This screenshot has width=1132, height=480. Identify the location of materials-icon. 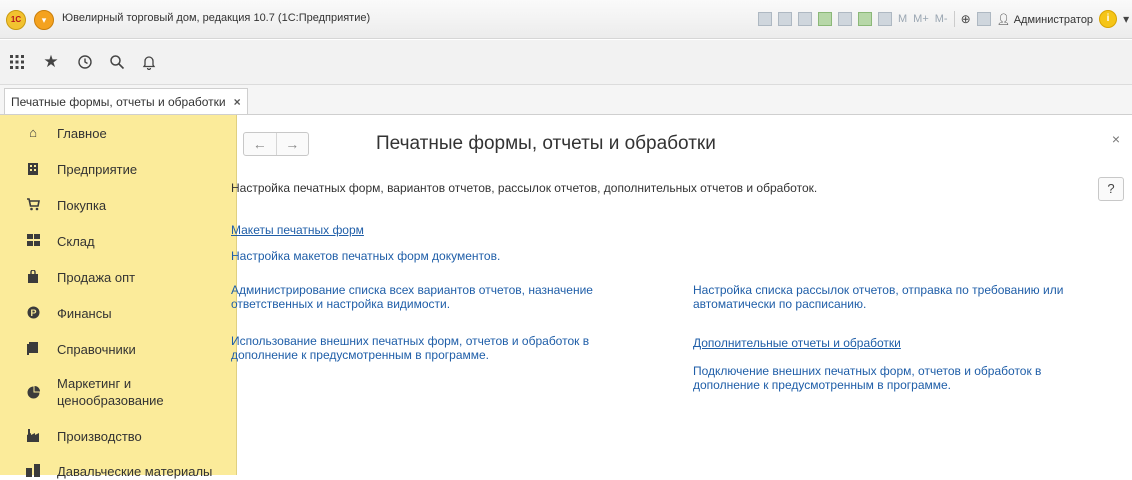
(33, 471).